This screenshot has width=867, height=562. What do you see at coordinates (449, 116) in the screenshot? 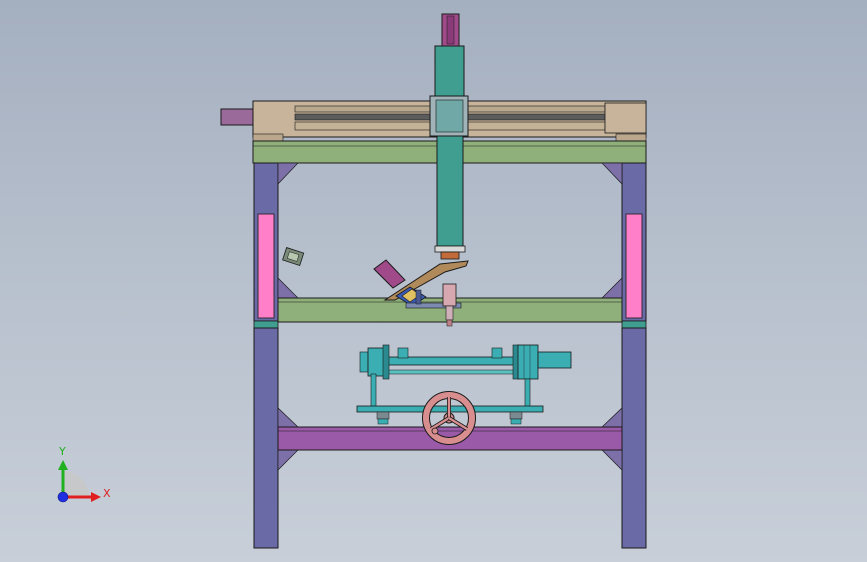
I see `carriage-block-inner` at bounding box center [449, 116].